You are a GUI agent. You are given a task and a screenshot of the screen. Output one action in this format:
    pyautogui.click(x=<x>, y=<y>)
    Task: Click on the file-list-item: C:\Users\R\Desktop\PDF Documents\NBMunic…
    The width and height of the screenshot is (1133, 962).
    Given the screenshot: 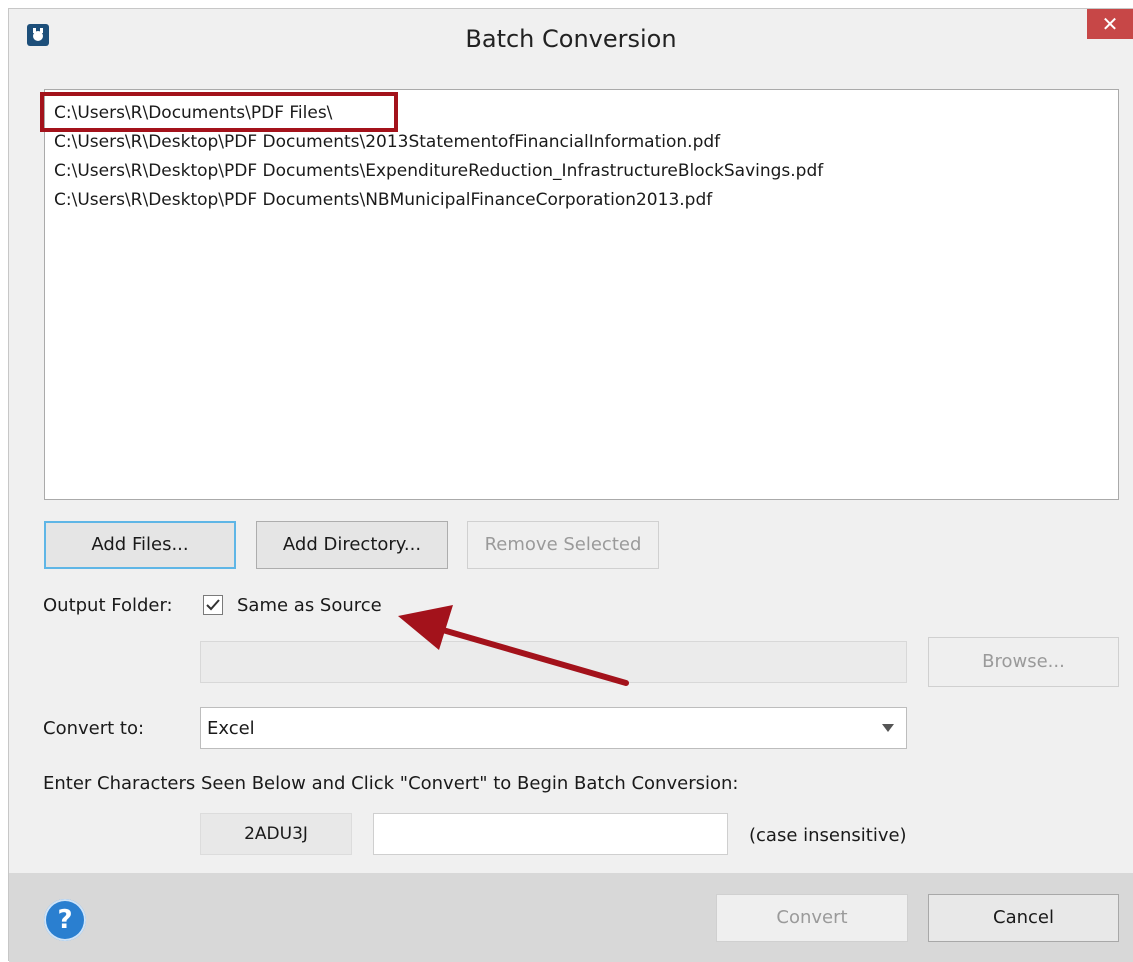 What is the action you would take?
    pyautogui.click(x=586, y=200)
    